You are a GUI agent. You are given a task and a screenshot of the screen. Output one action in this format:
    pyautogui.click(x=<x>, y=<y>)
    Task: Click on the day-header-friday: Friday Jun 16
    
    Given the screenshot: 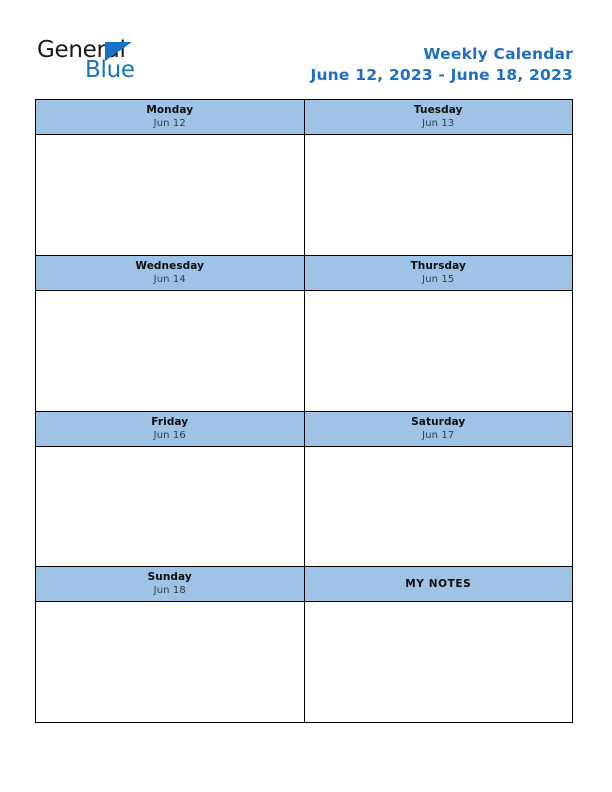 What is the action you would take?
    pyautogui.click(x=170, y=429)
    